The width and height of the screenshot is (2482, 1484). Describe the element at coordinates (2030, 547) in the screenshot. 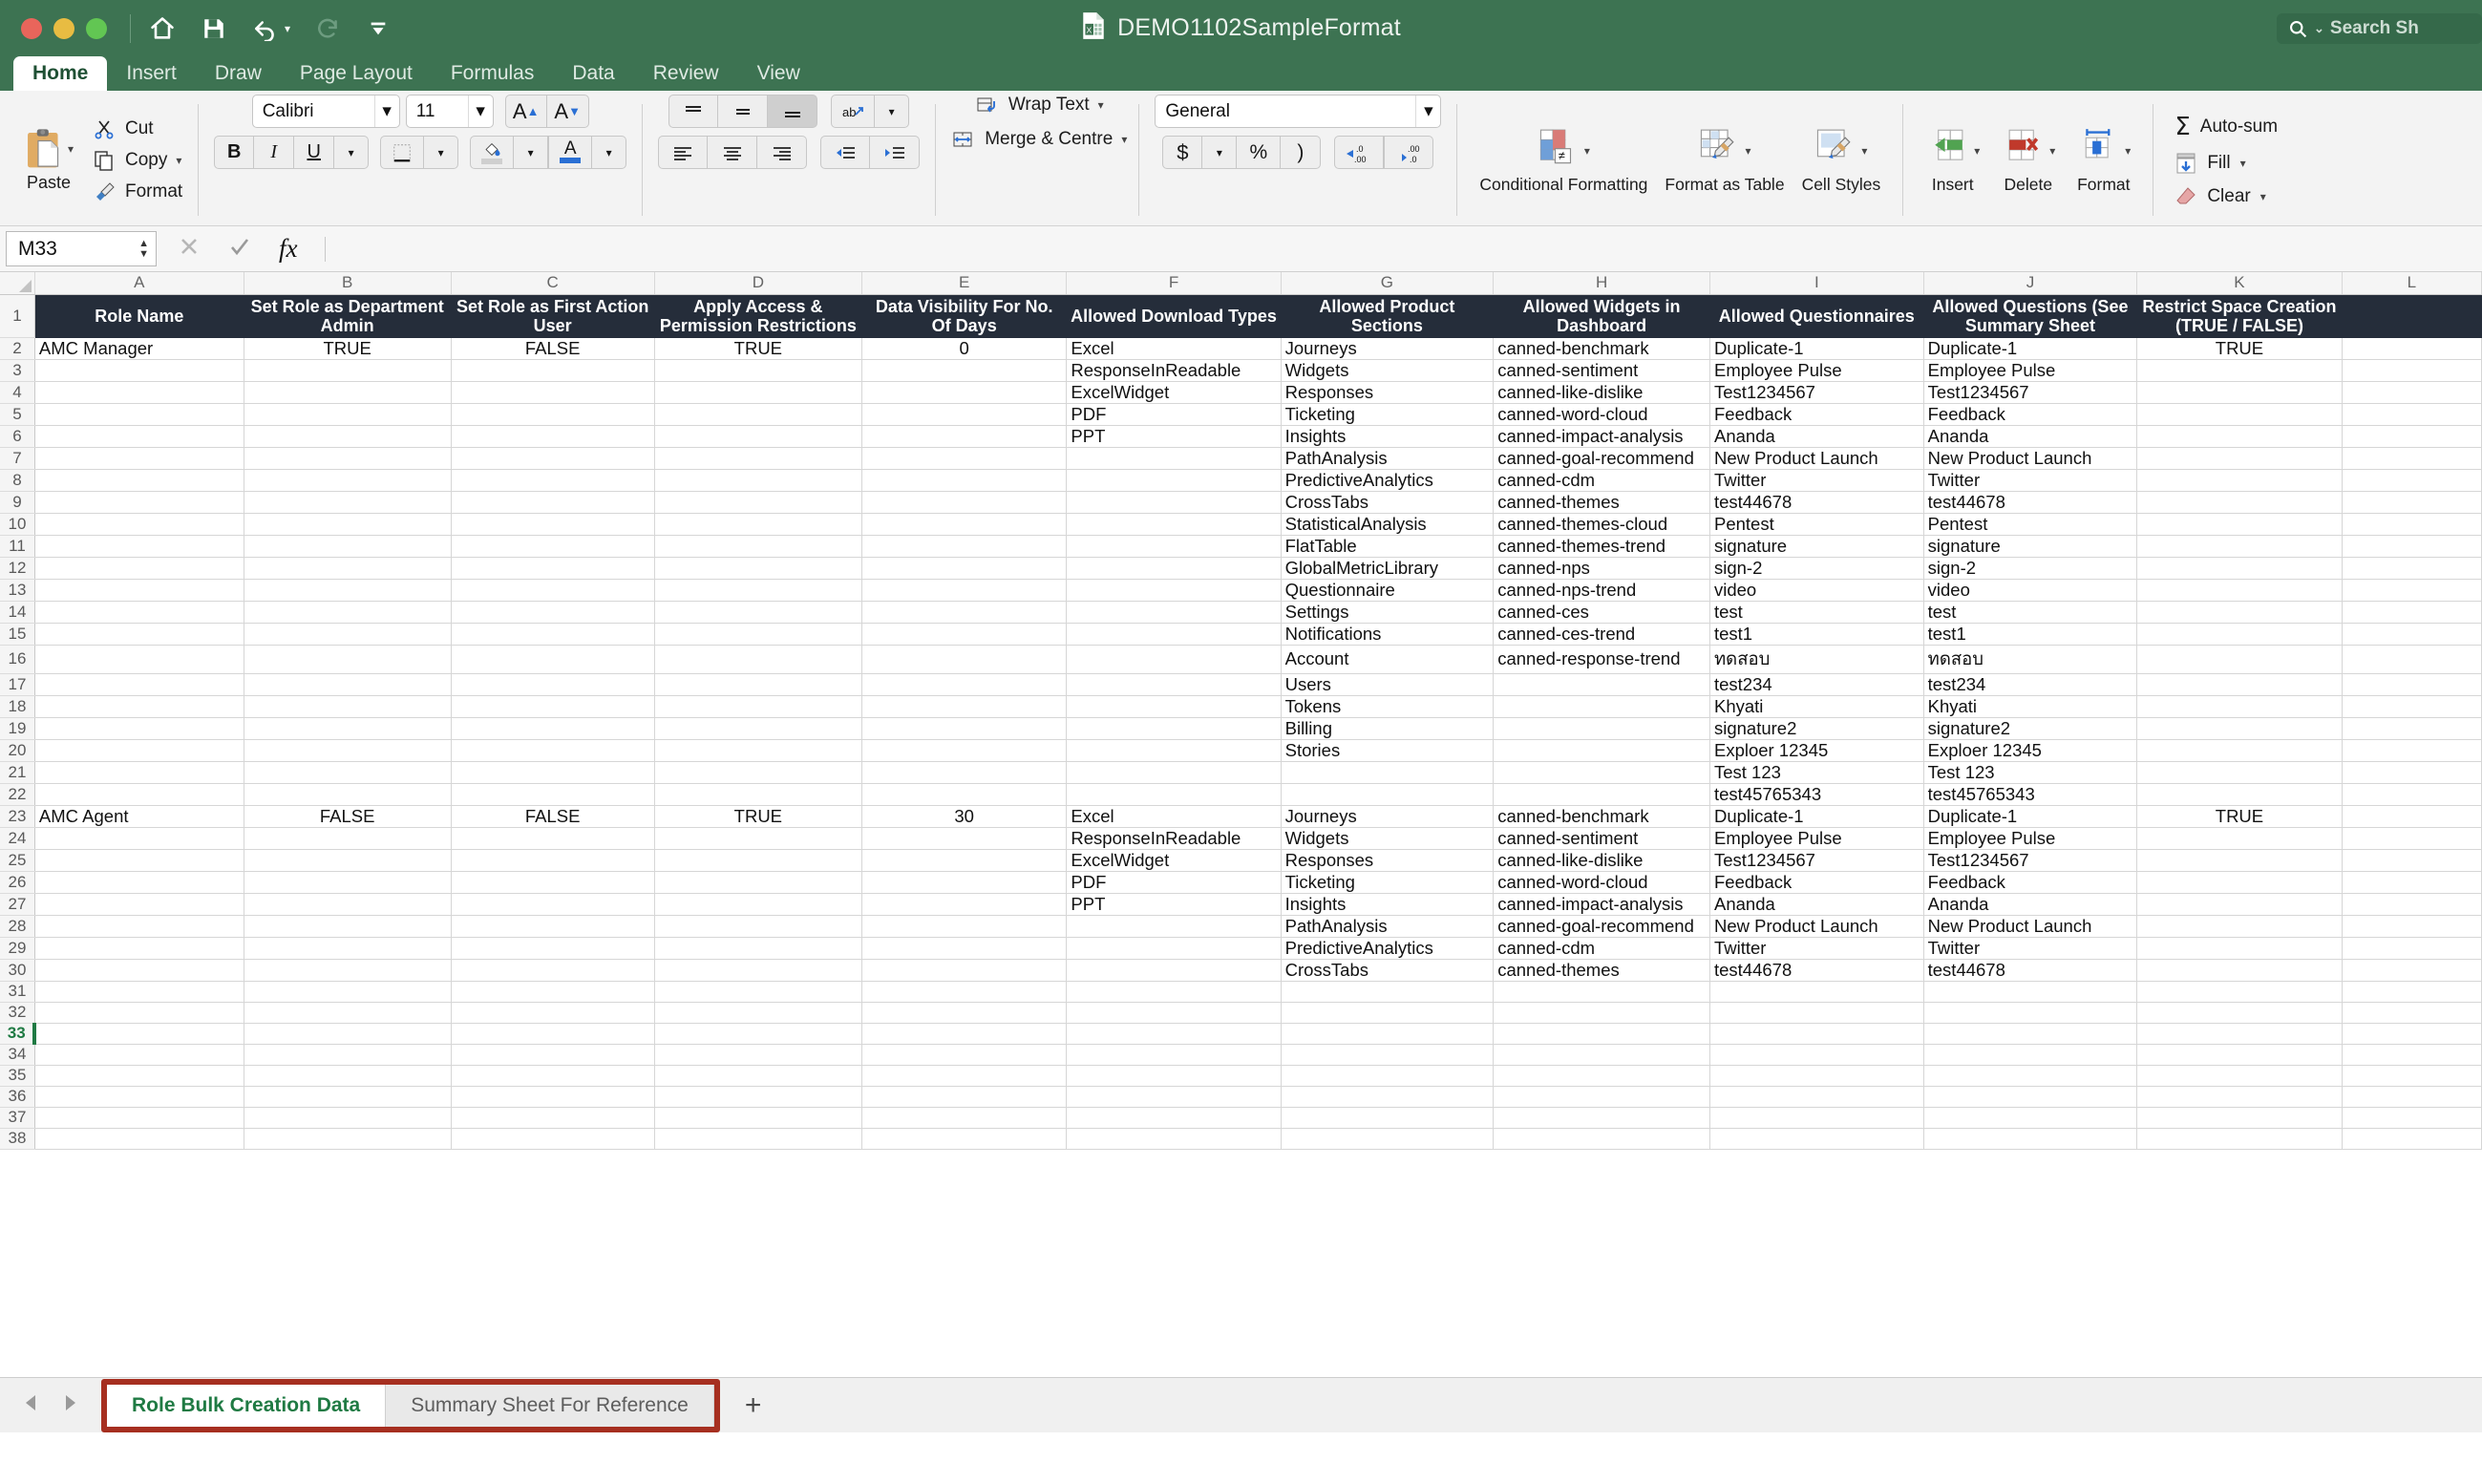

I see `grid-cell: signature` at that location.